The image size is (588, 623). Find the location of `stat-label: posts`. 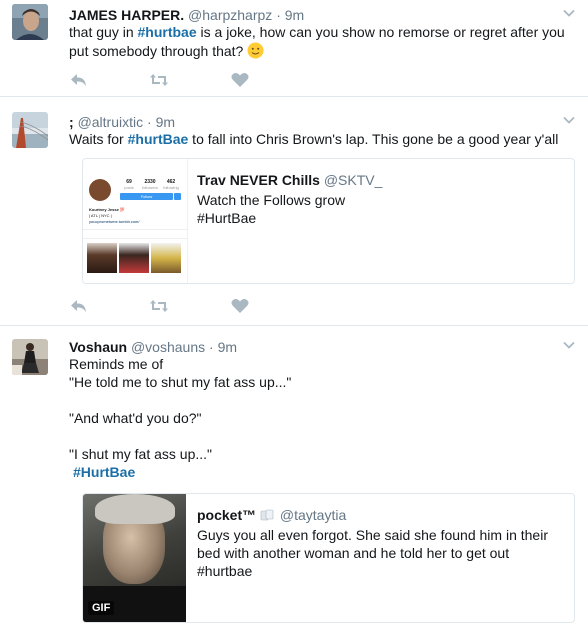

stat-label: posts is located at coordinates (129, 187).